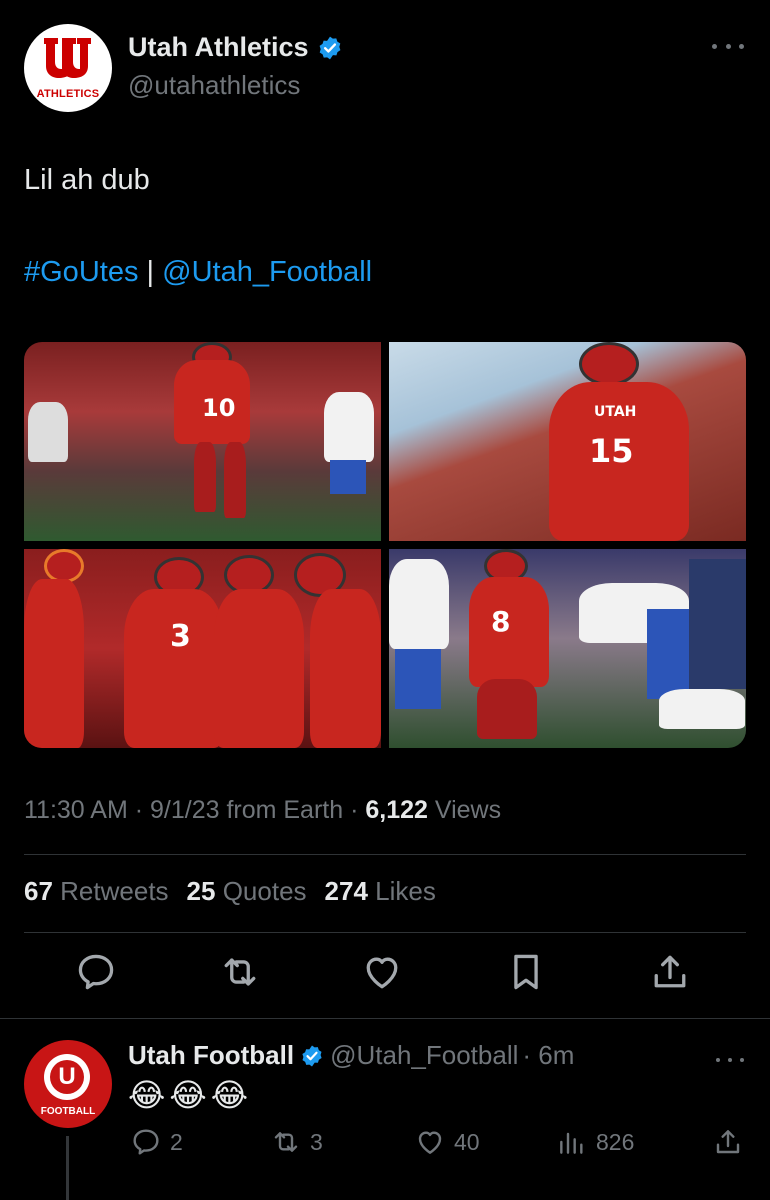 The height and width of the screenshot is (1200, 770). I want to click on reply-text: 😂😂😂, so click(190, 1095).